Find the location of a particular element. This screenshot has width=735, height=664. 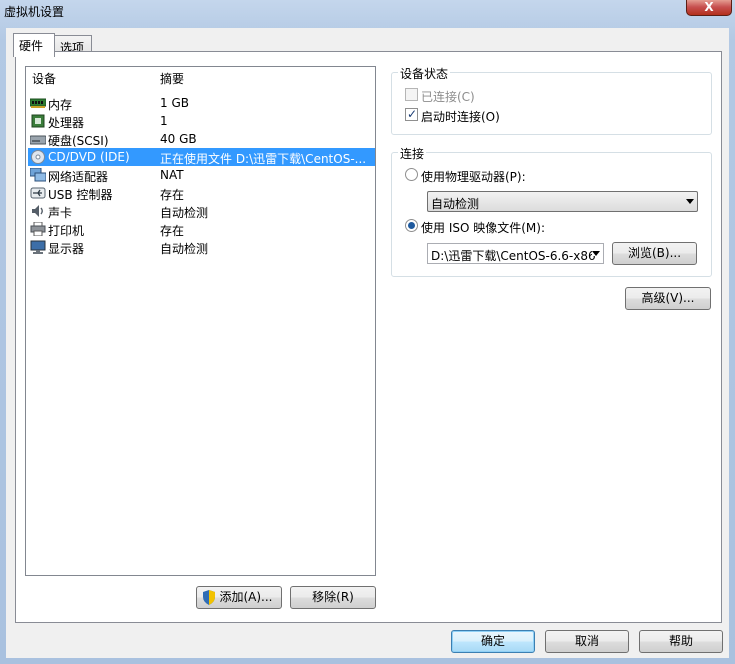

device-name: 网络适配器 is located at coordinates (78, 177).